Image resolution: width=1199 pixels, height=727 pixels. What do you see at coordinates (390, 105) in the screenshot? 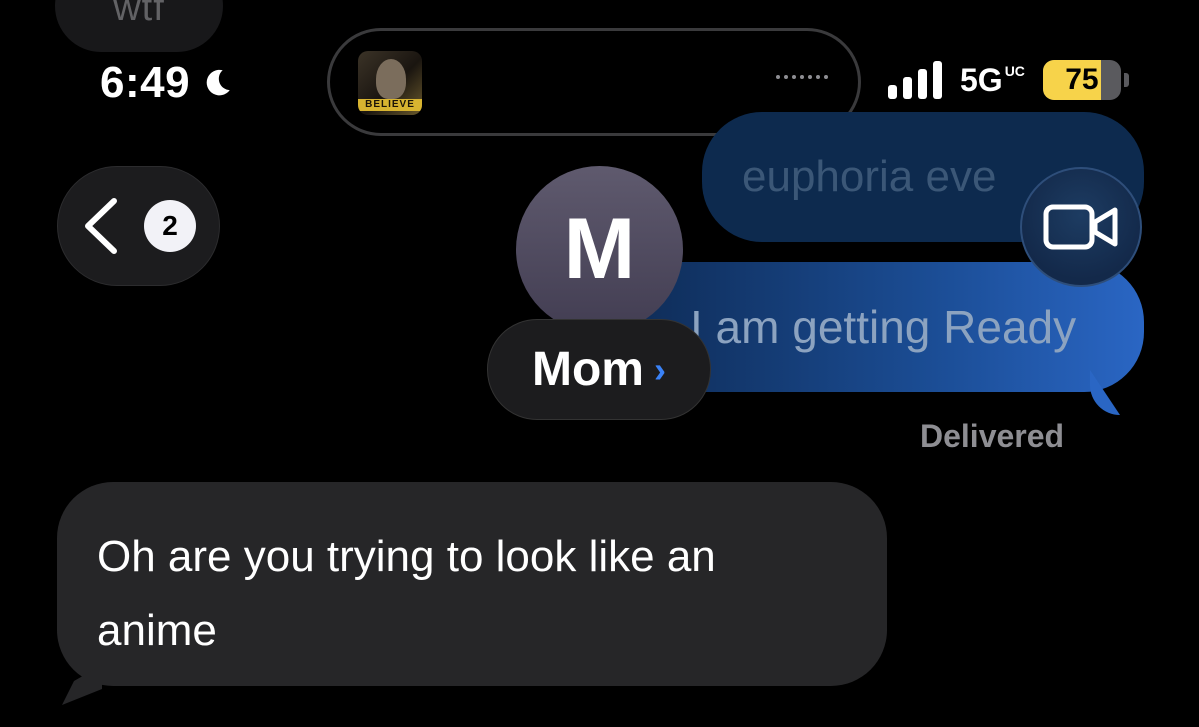
I see `album-art-title: BELIEVE` at bounding box center [390, 105].